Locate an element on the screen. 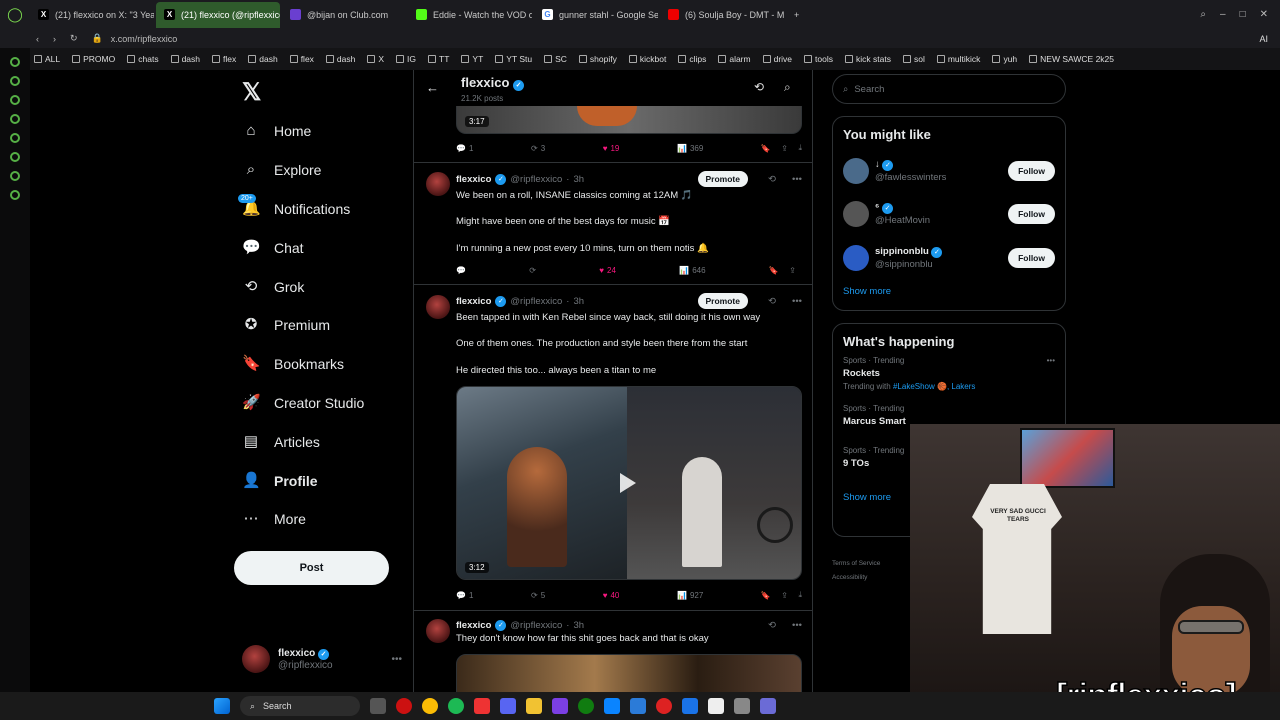 This screenshot has height=720, width=1280. new-tab-button: + is located at coordinates (796, 15).